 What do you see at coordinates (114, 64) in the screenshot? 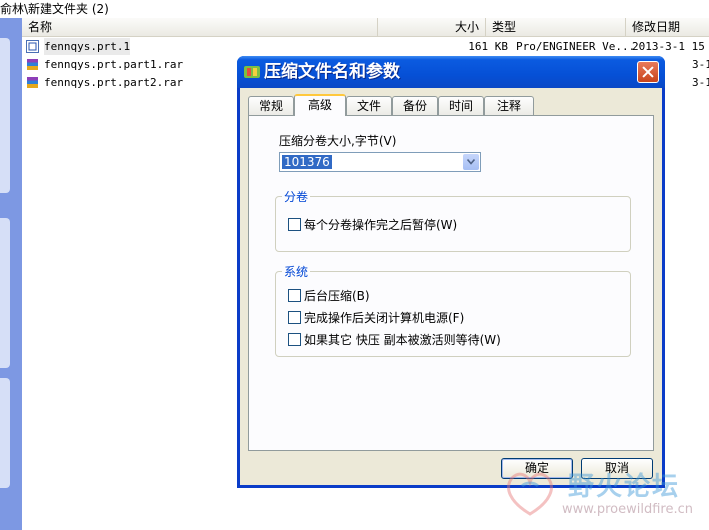
I see `file-name: fennqys.prt.part1.rar` at bounding box center [114, 64].